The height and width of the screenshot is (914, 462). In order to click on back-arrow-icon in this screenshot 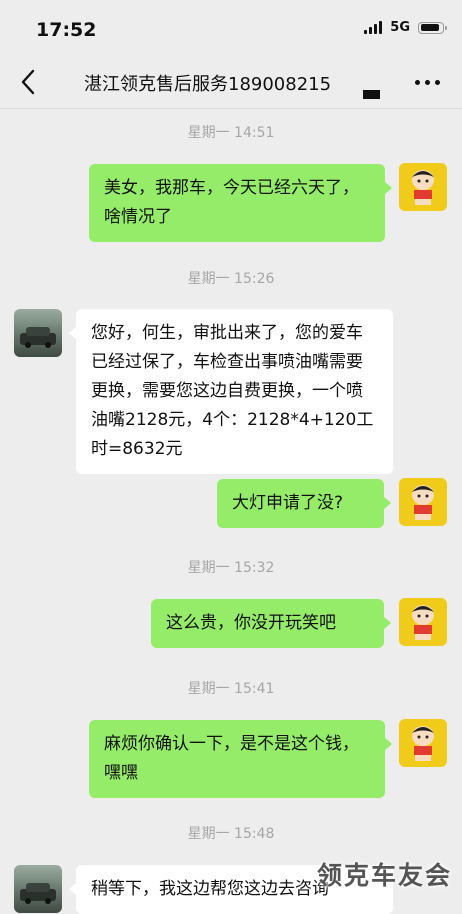, I will do `click(29, 82)`.